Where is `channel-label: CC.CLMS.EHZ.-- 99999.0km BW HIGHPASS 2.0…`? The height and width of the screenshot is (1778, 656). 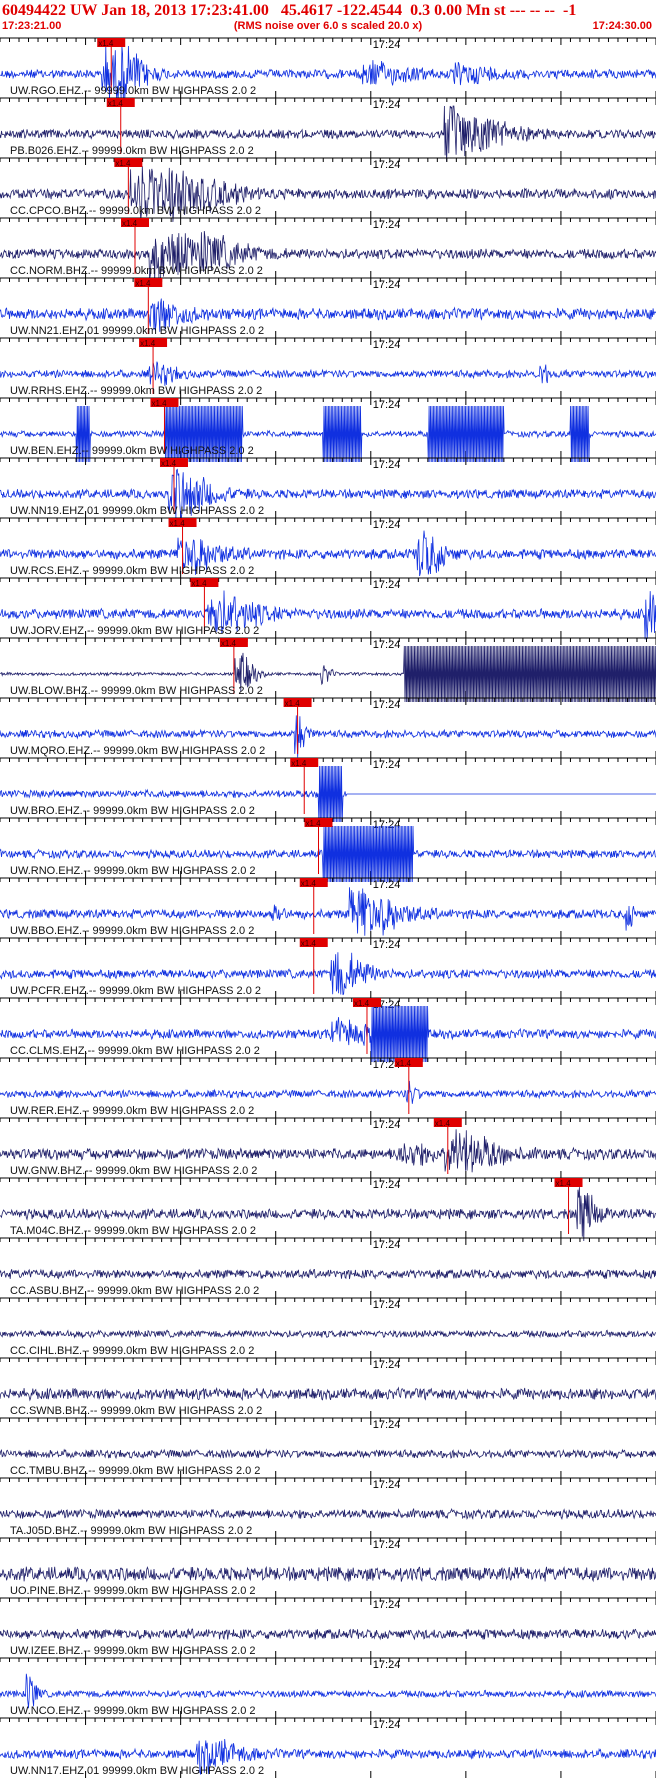
channel-label: CC.CLMS.EHZ.-- 99999.0km BW HIGHPASS 2.0… is located at coordinates (135, 1051).